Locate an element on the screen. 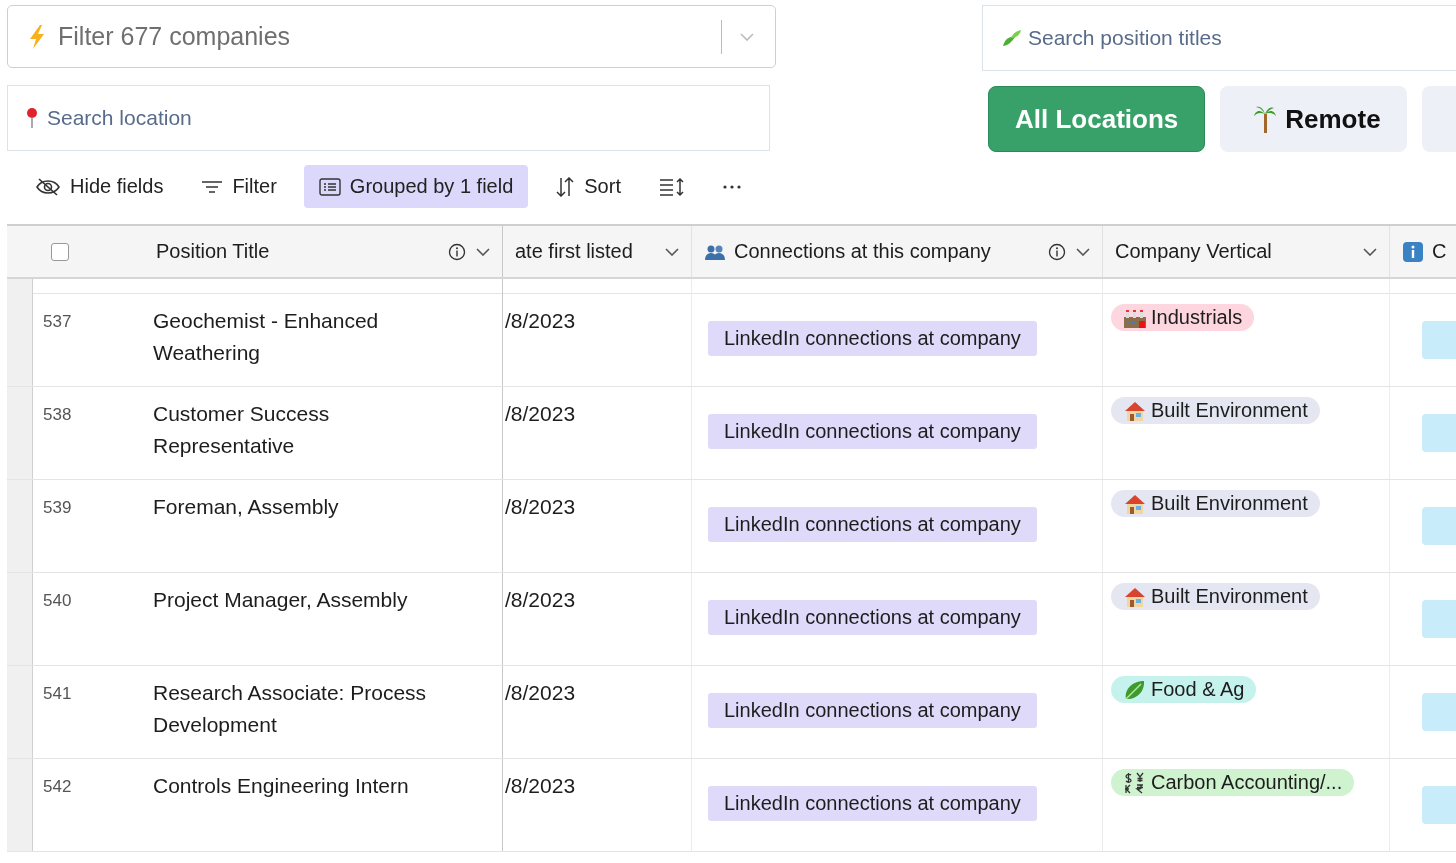 The width and height of the screenshot is (1456, 863). row-number: 540 is located at coordinates (57, 601).